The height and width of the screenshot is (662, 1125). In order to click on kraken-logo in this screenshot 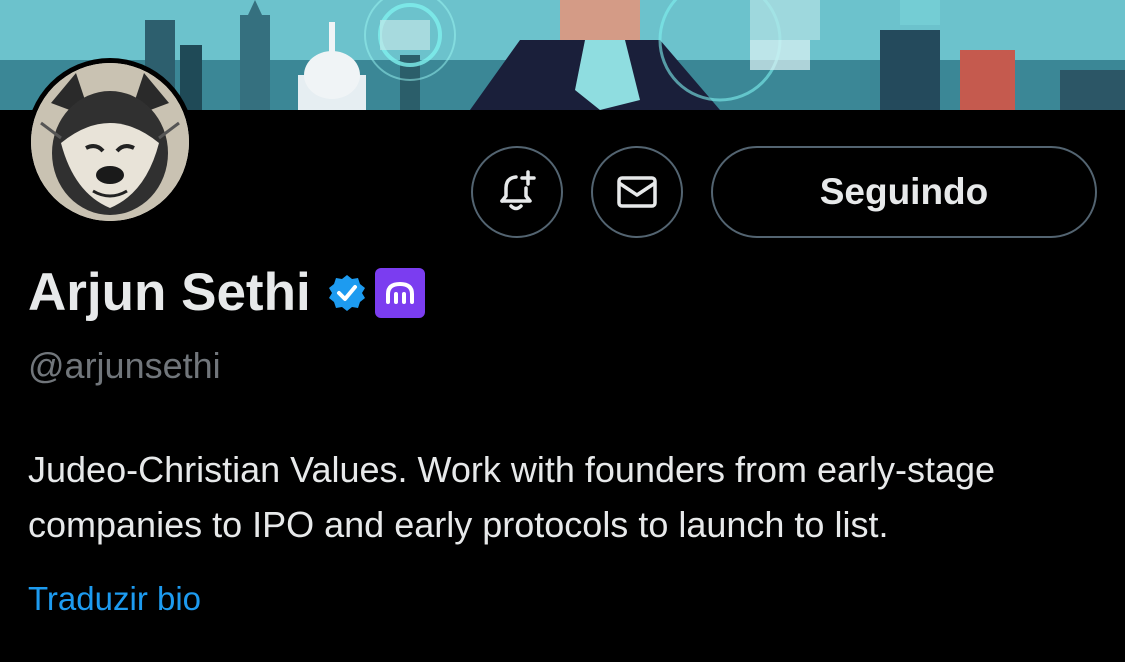, I will do `click(399, 292)`.